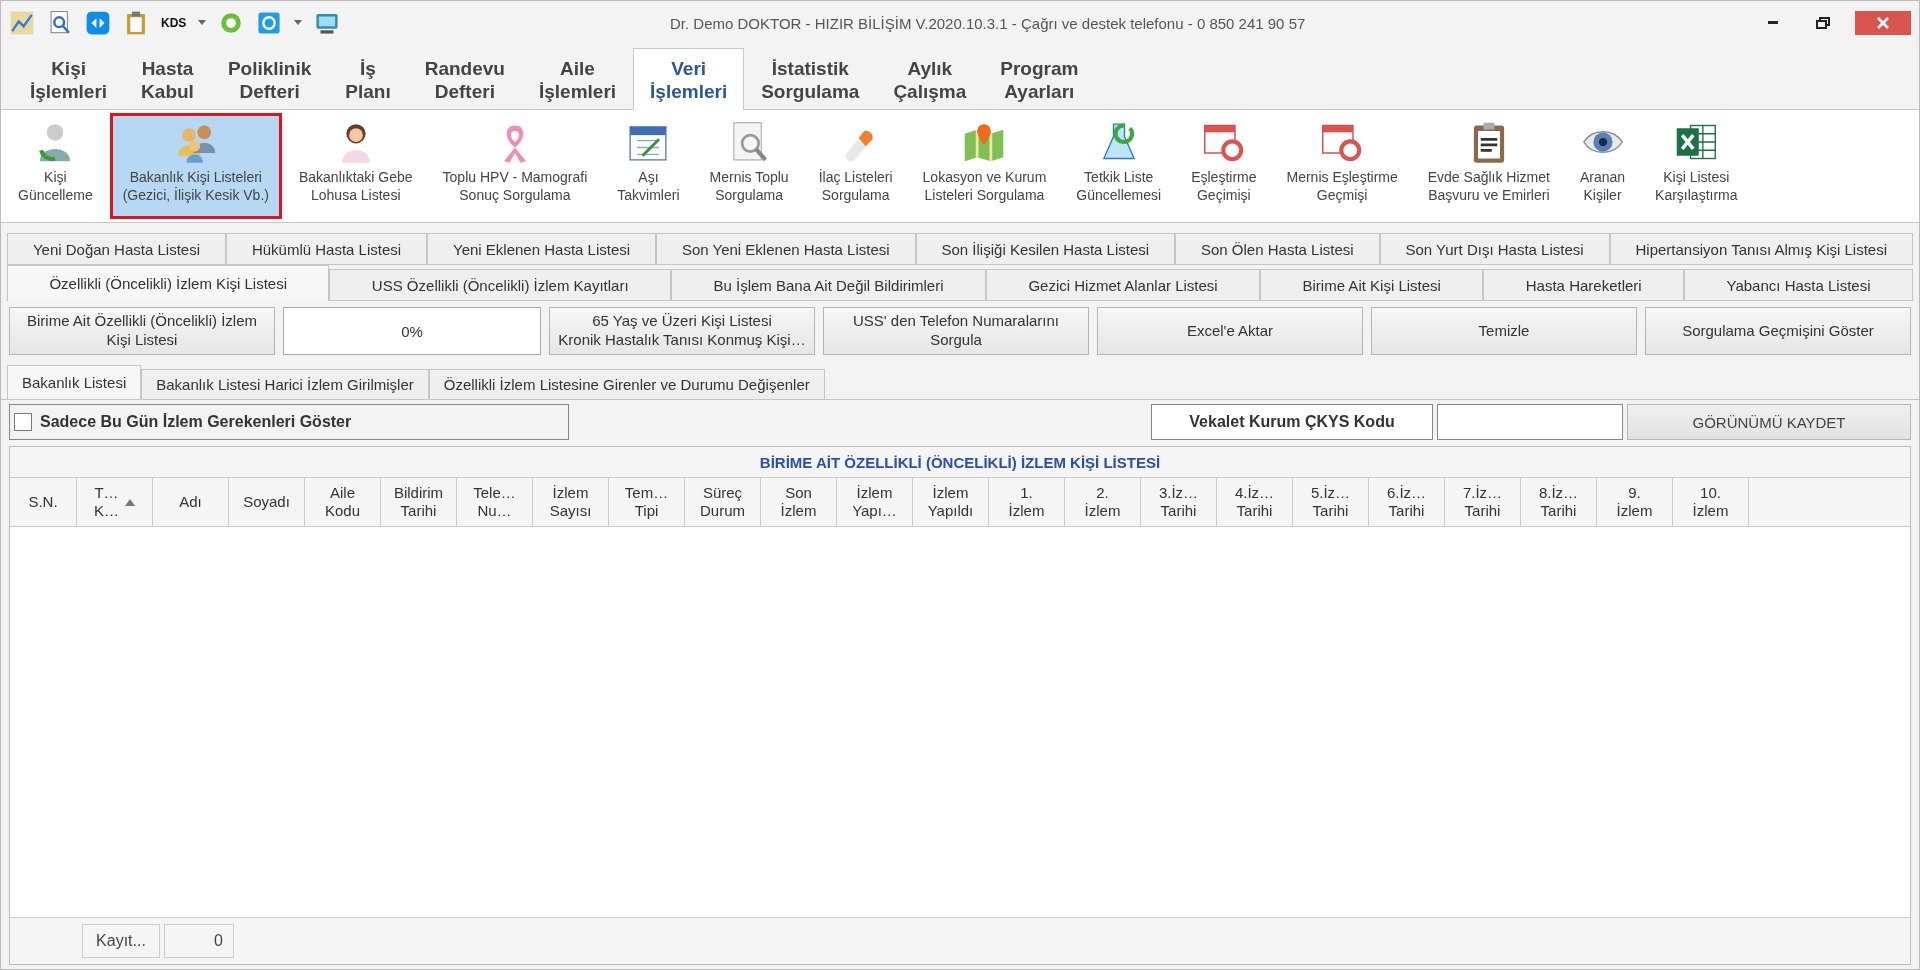  Describe the element at coordinates (500, 285) in the screenshot. I see `list-tab: USS Özellikli (Öncelikli) İzlem Kayıtları` at that location.